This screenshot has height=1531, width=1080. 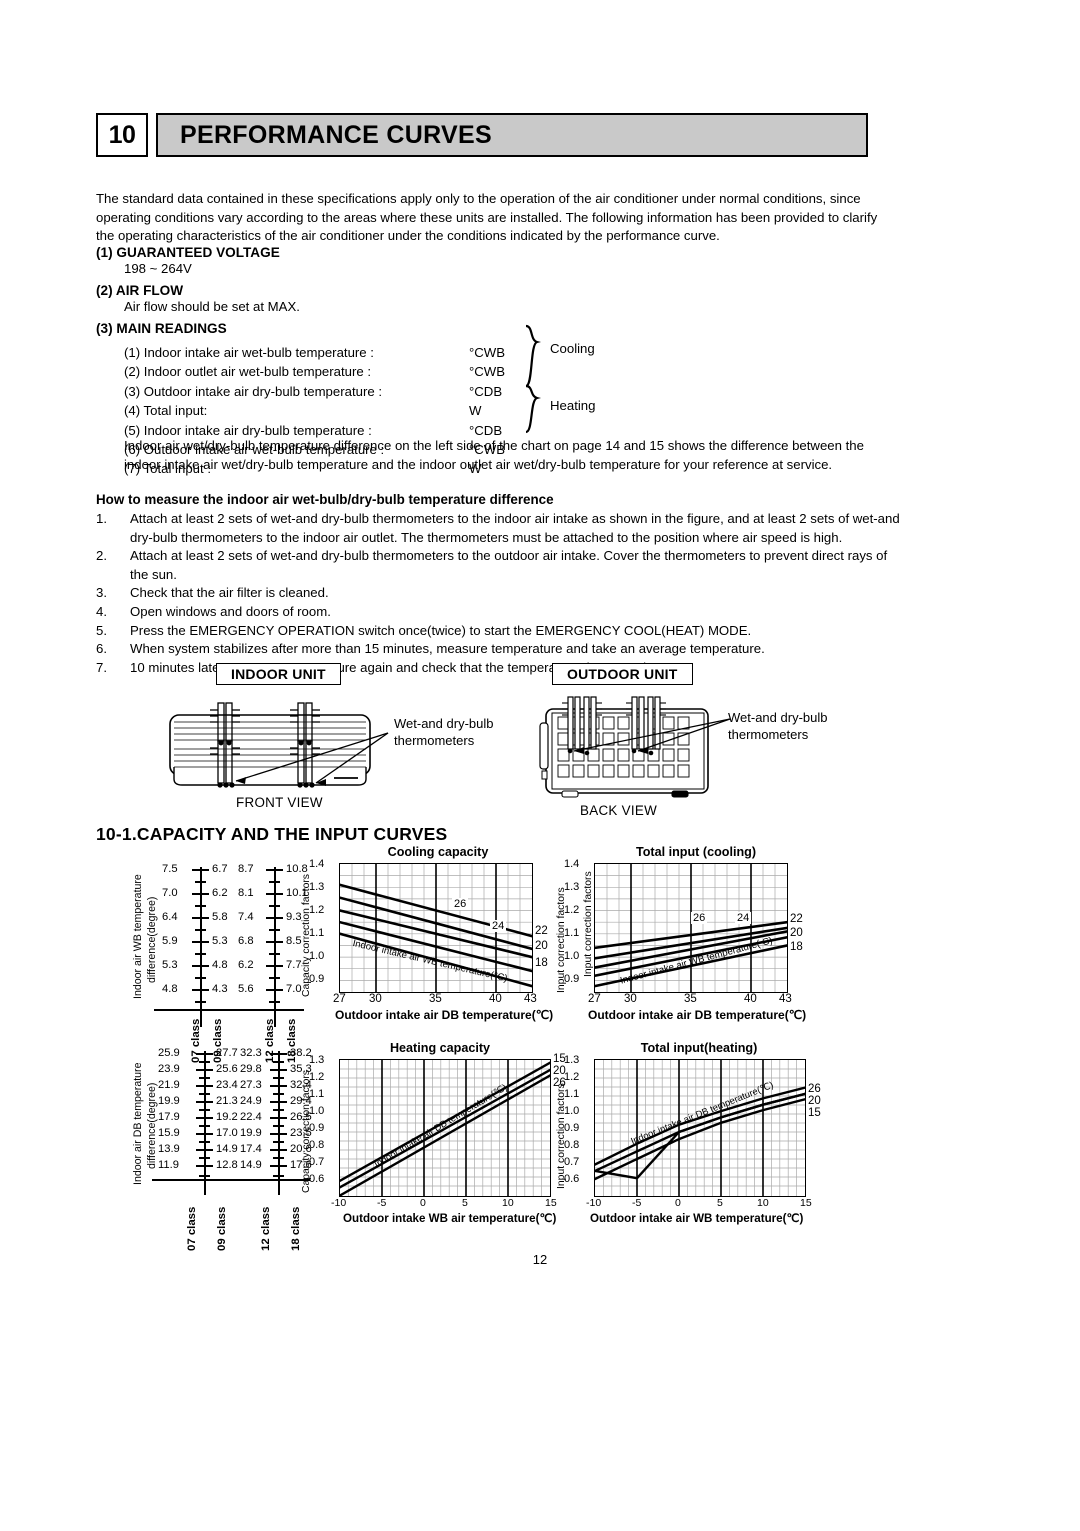 What do you see at coordinates (246, 989) in the screenshot?
I see `ladder-value: 5.6` at bounding box center [246, 989].